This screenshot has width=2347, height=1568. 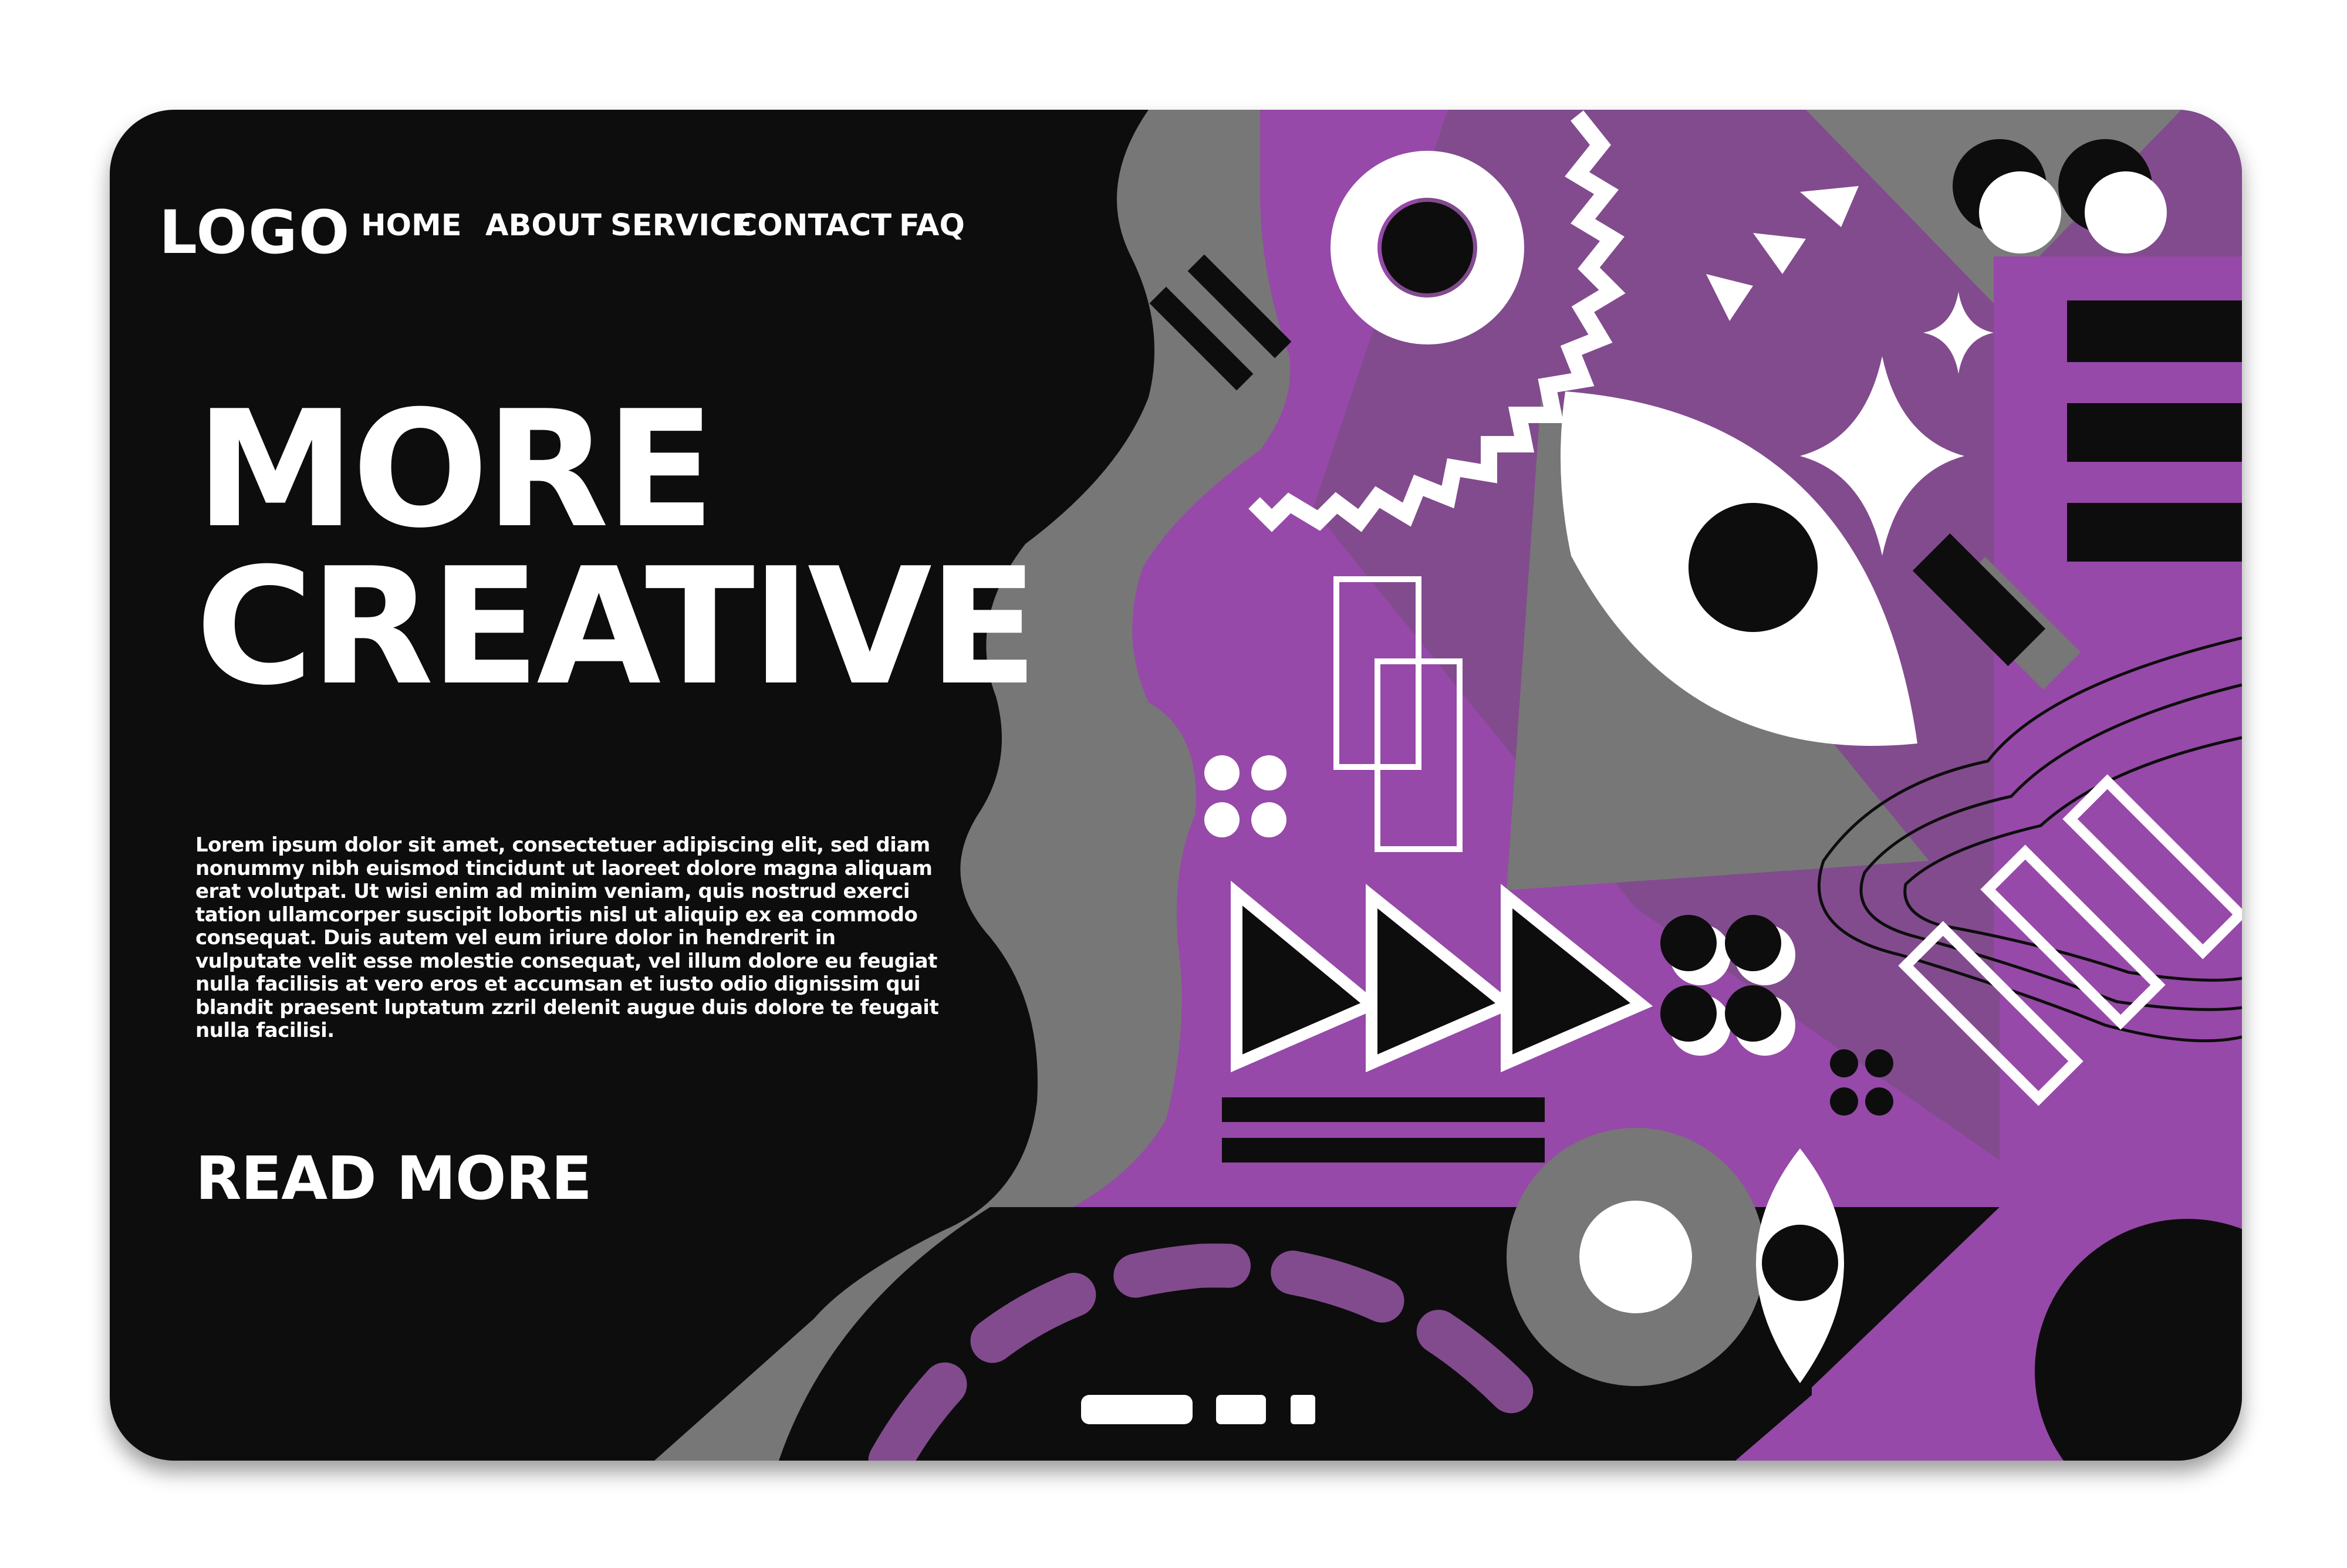 I want to click on small-eye-pupil, so click(x=1800, y=1263).